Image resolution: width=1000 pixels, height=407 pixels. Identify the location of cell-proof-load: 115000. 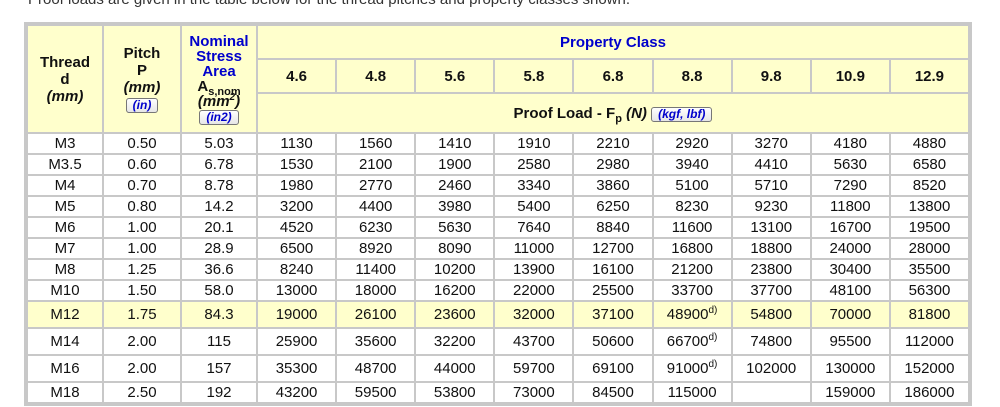
(692, 392).